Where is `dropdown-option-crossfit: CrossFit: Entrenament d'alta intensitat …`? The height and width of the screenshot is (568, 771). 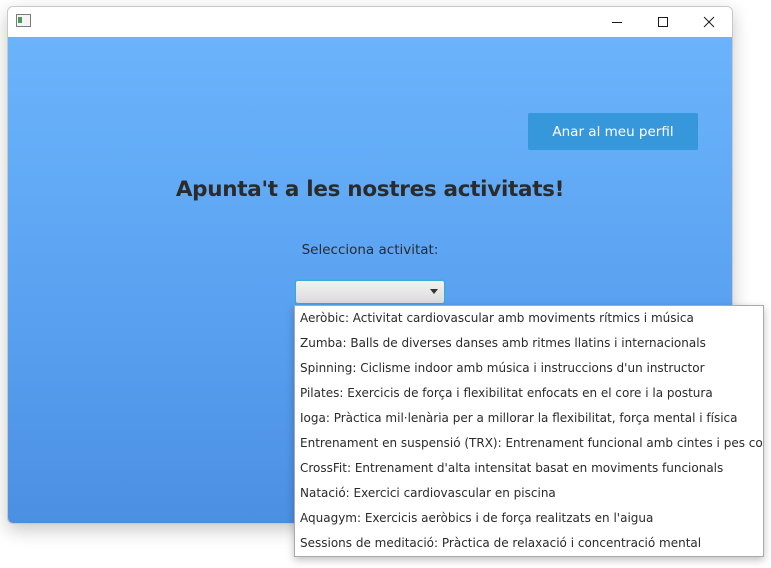
dropdown-option-crossfit: CrossFit: Entrenament d'alta intensitat … is located at coordinates (529, 468).